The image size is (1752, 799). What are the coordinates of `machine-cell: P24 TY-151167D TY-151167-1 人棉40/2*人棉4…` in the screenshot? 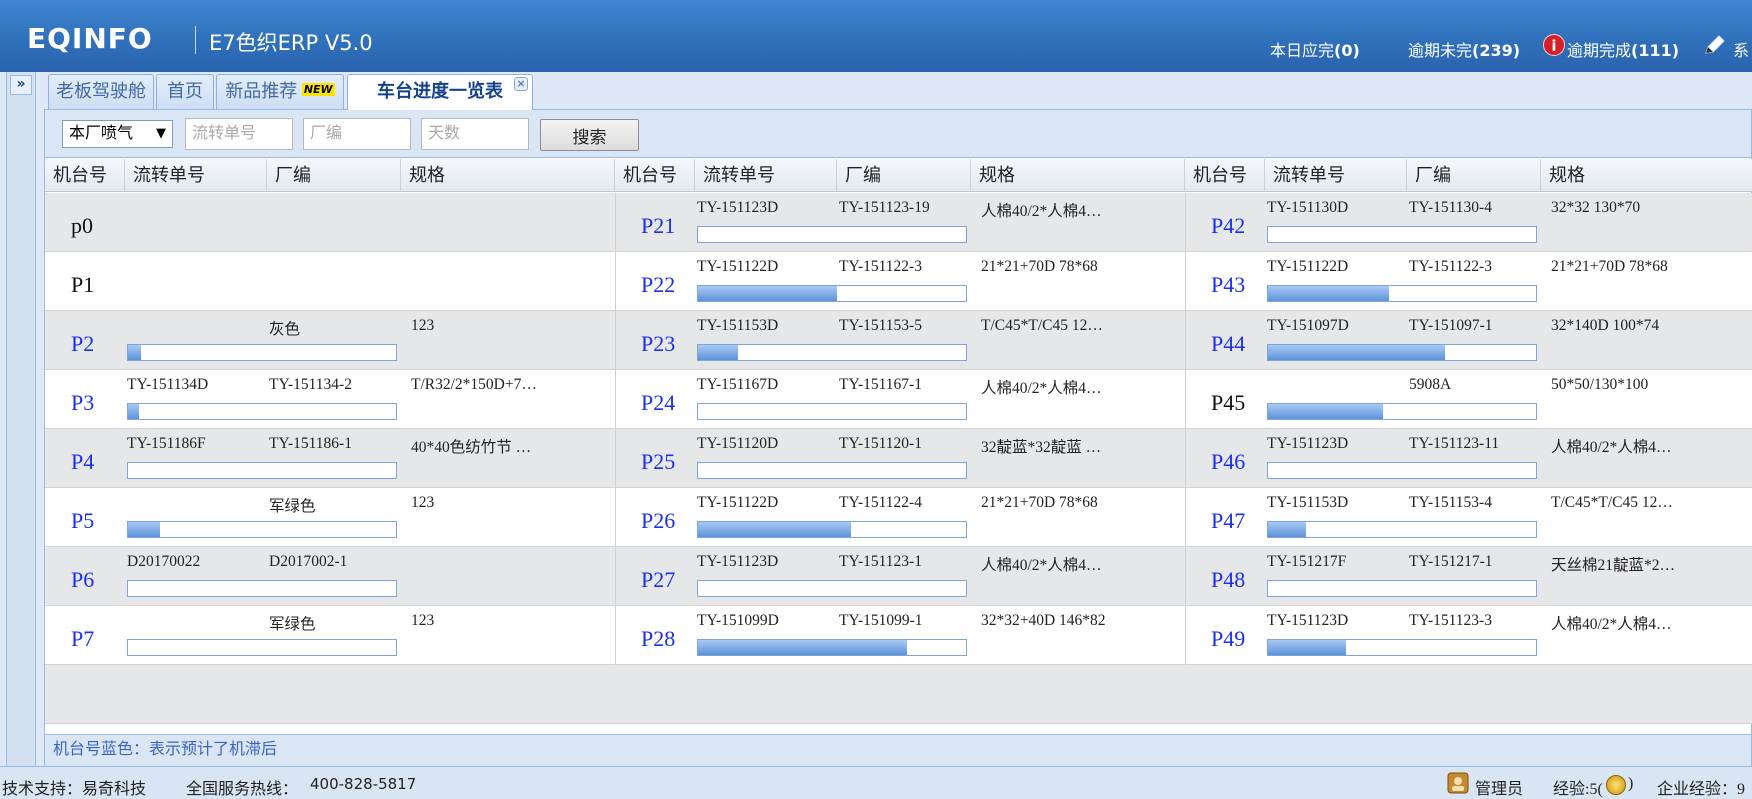 It's located at (900, 399).